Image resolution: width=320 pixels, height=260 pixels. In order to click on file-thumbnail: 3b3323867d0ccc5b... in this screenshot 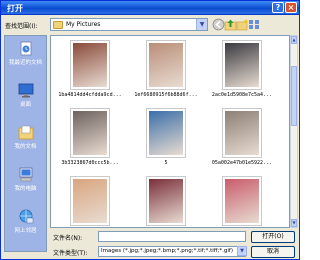, I will do `click(90, 141)`.